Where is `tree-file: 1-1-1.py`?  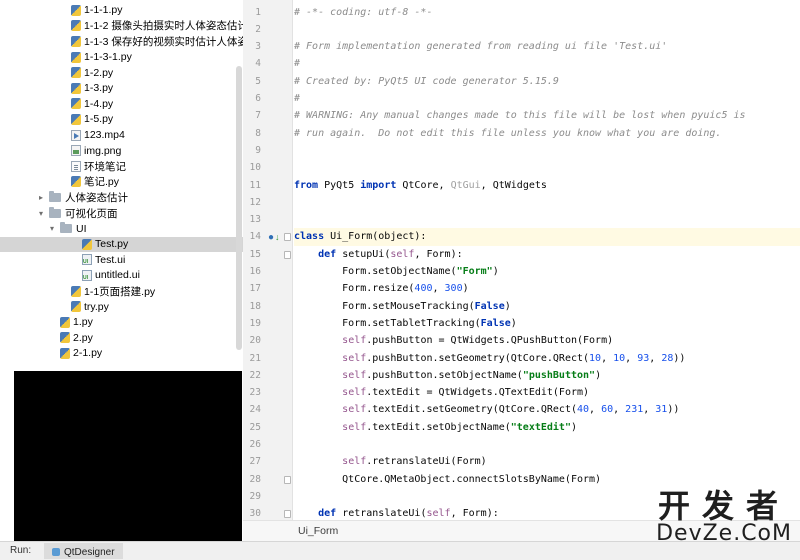 tree-file: 1-1-1.py is located at coordinates (121, 11).